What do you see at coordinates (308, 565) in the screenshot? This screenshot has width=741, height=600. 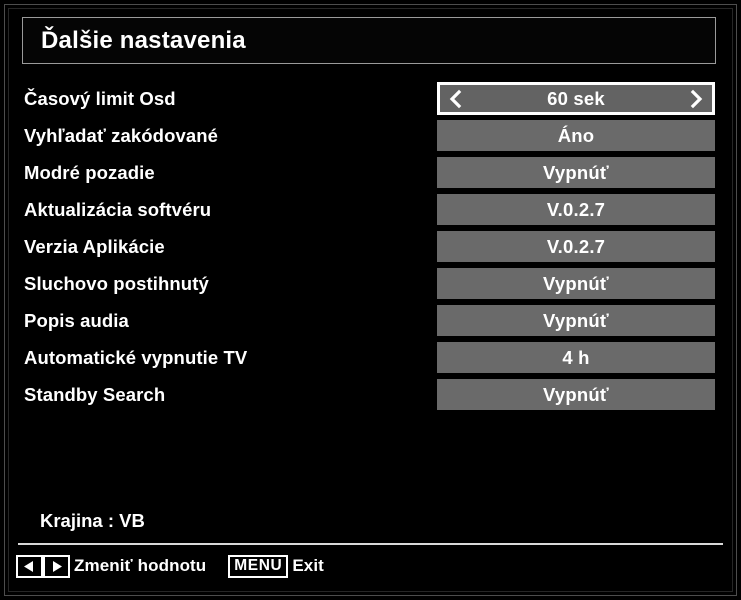 I see `exit-hint-label: Exit` at bounding box center [308, 565].